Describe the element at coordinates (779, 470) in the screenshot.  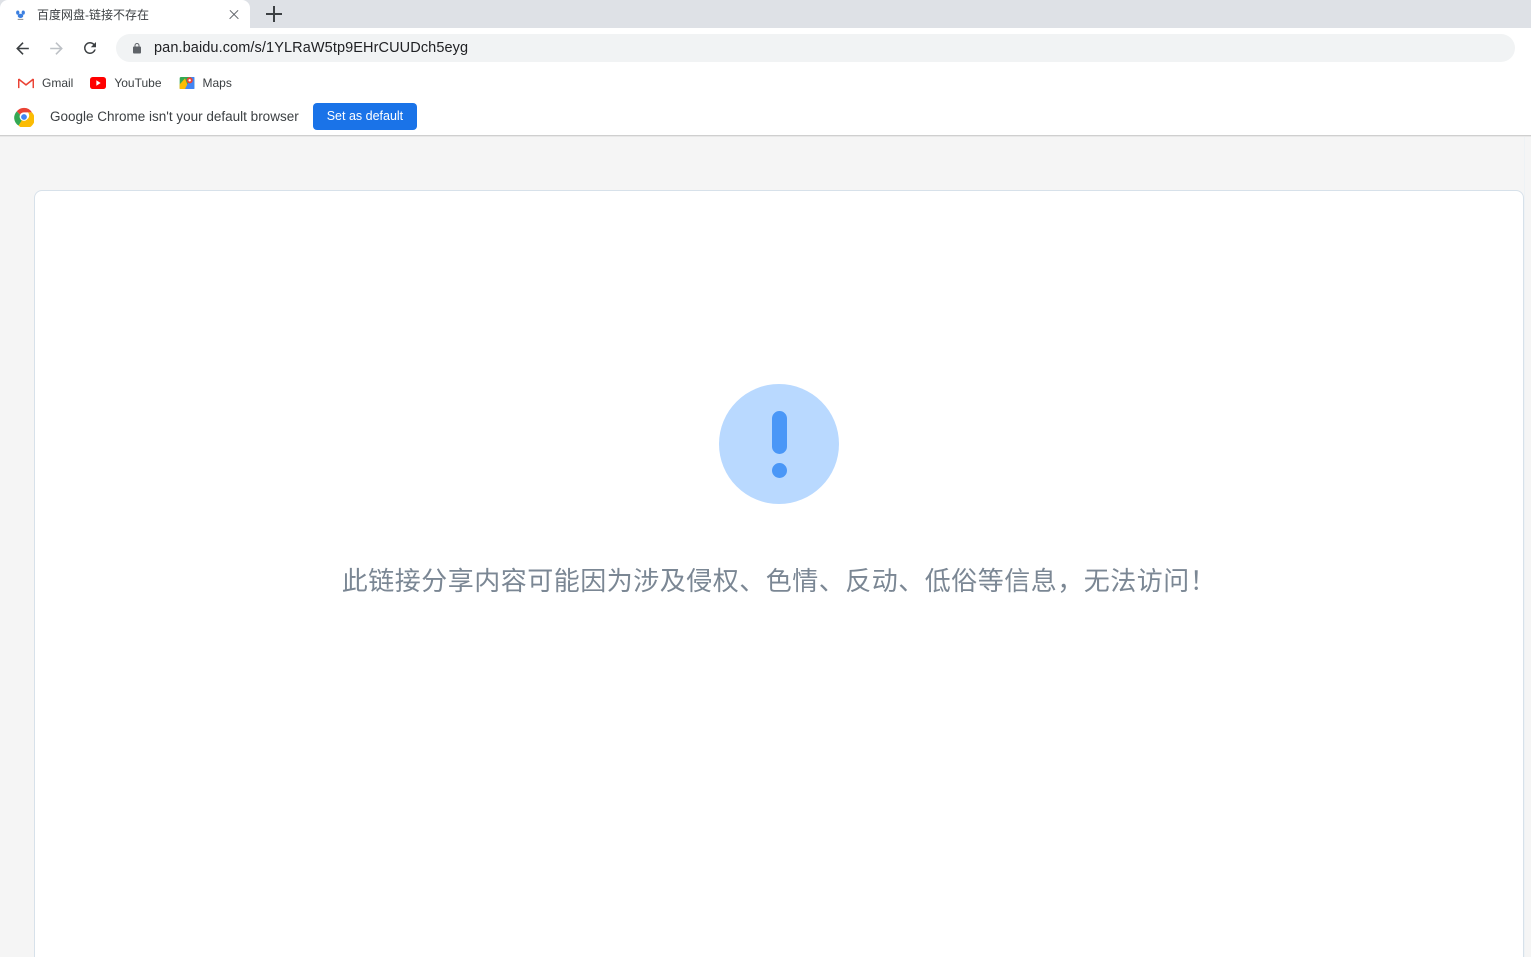
I see `exclamation-dot` at that location.